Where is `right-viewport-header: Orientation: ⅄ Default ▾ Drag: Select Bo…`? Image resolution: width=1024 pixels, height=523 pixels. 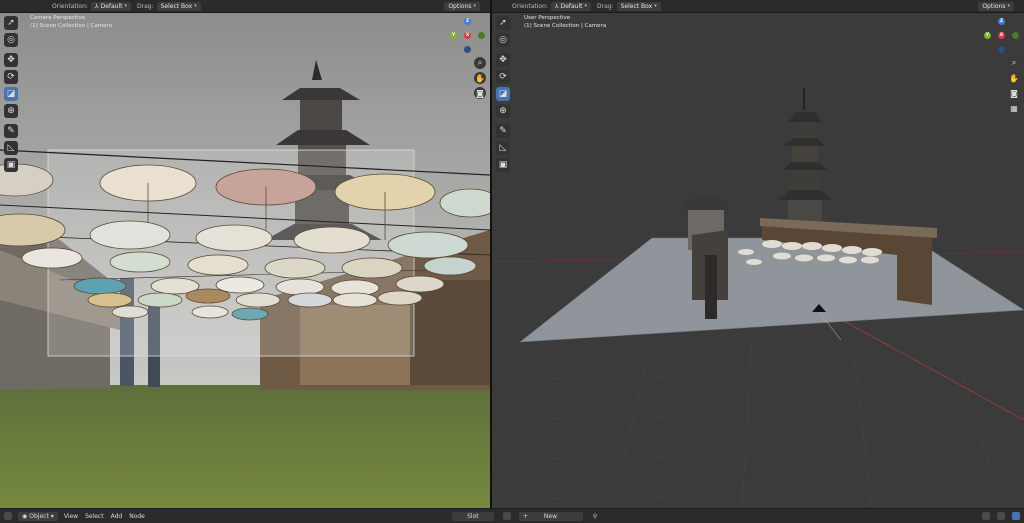
right-viewport-header: Orientation: ⅄ Default ▾ Drag: Select Bo… is located at coordinates (758, 6).